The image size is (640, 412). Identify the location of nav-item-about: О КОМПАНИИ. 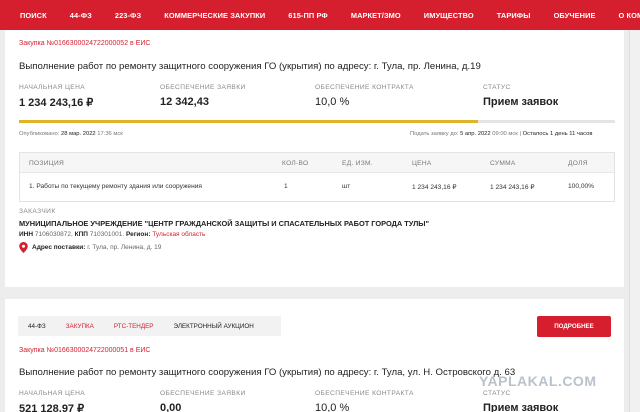
(629, 15).